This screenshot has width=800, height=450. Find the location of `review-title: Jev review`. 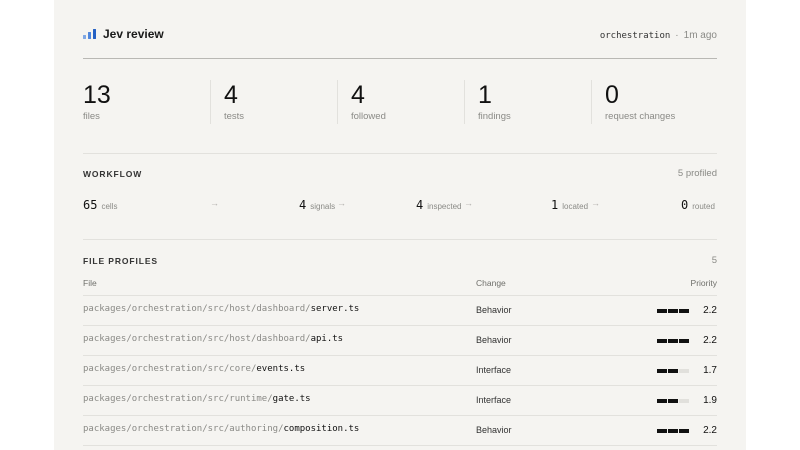

review-title: Jev review is located at coordinates (133, 34).